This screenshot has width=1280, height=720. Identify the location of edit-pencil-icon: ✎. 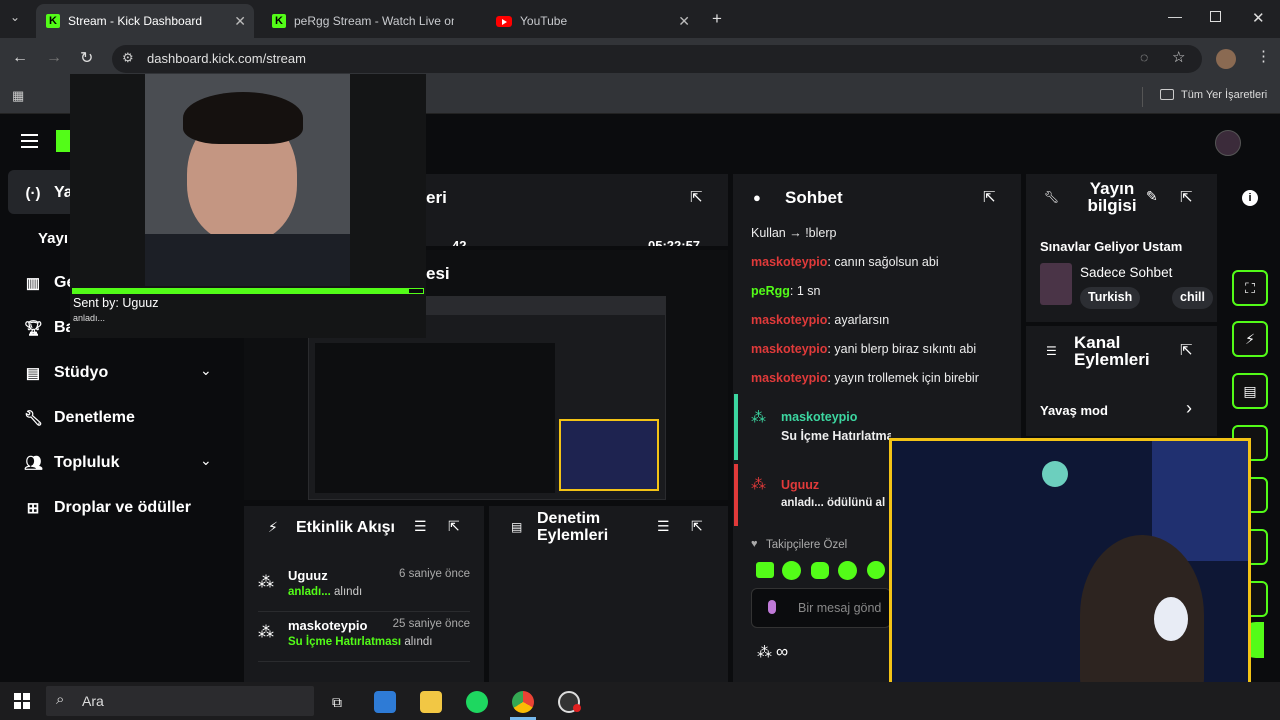
(1152, 196).